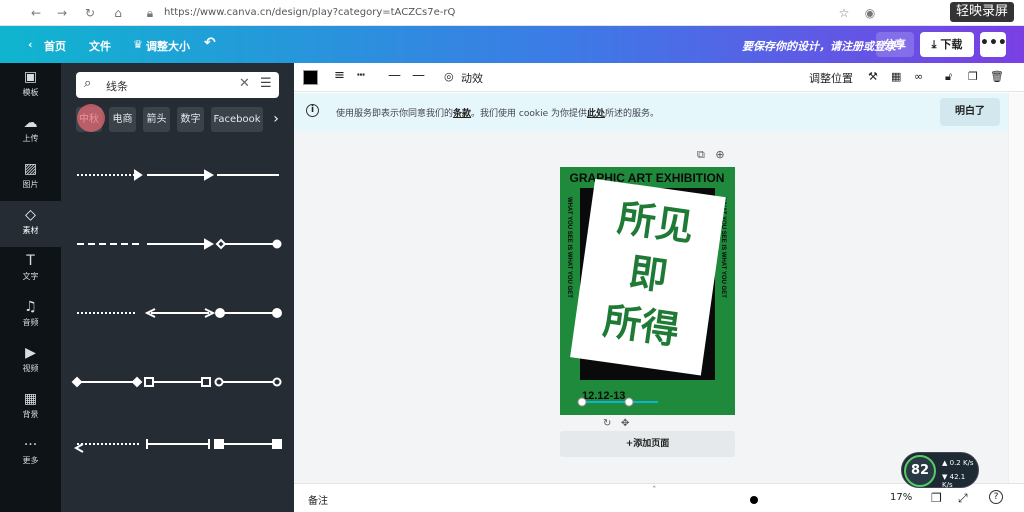 This screenshot has width=1024, height=512. I want to click on line-elements-grid, so click(178, 303).